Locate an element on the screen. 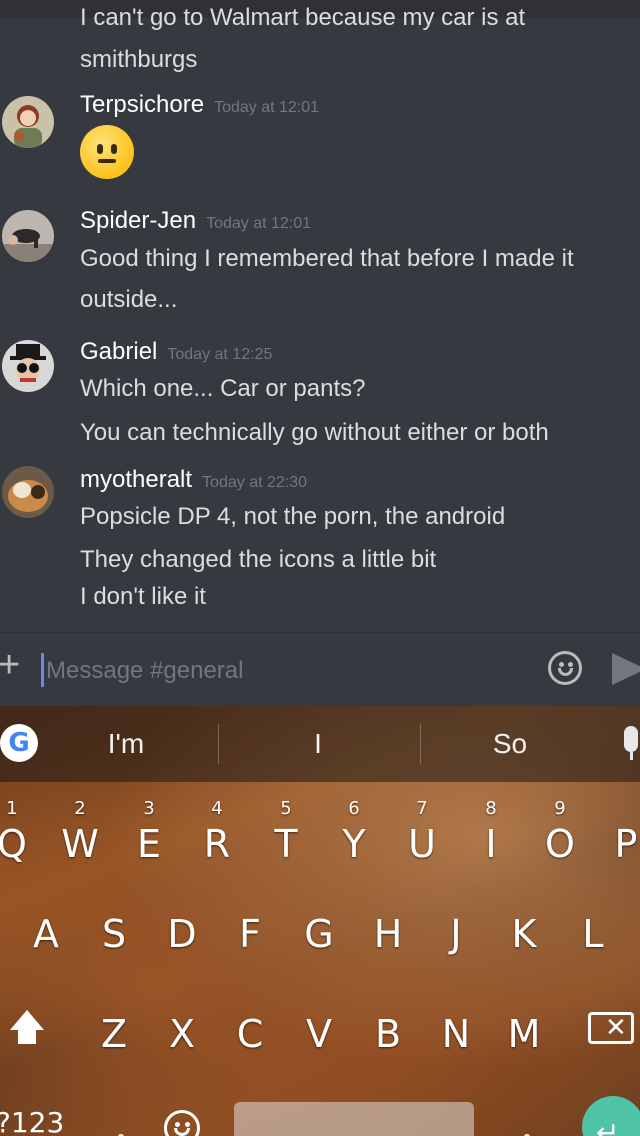  key: 7U is located at coordinates (422, 831).